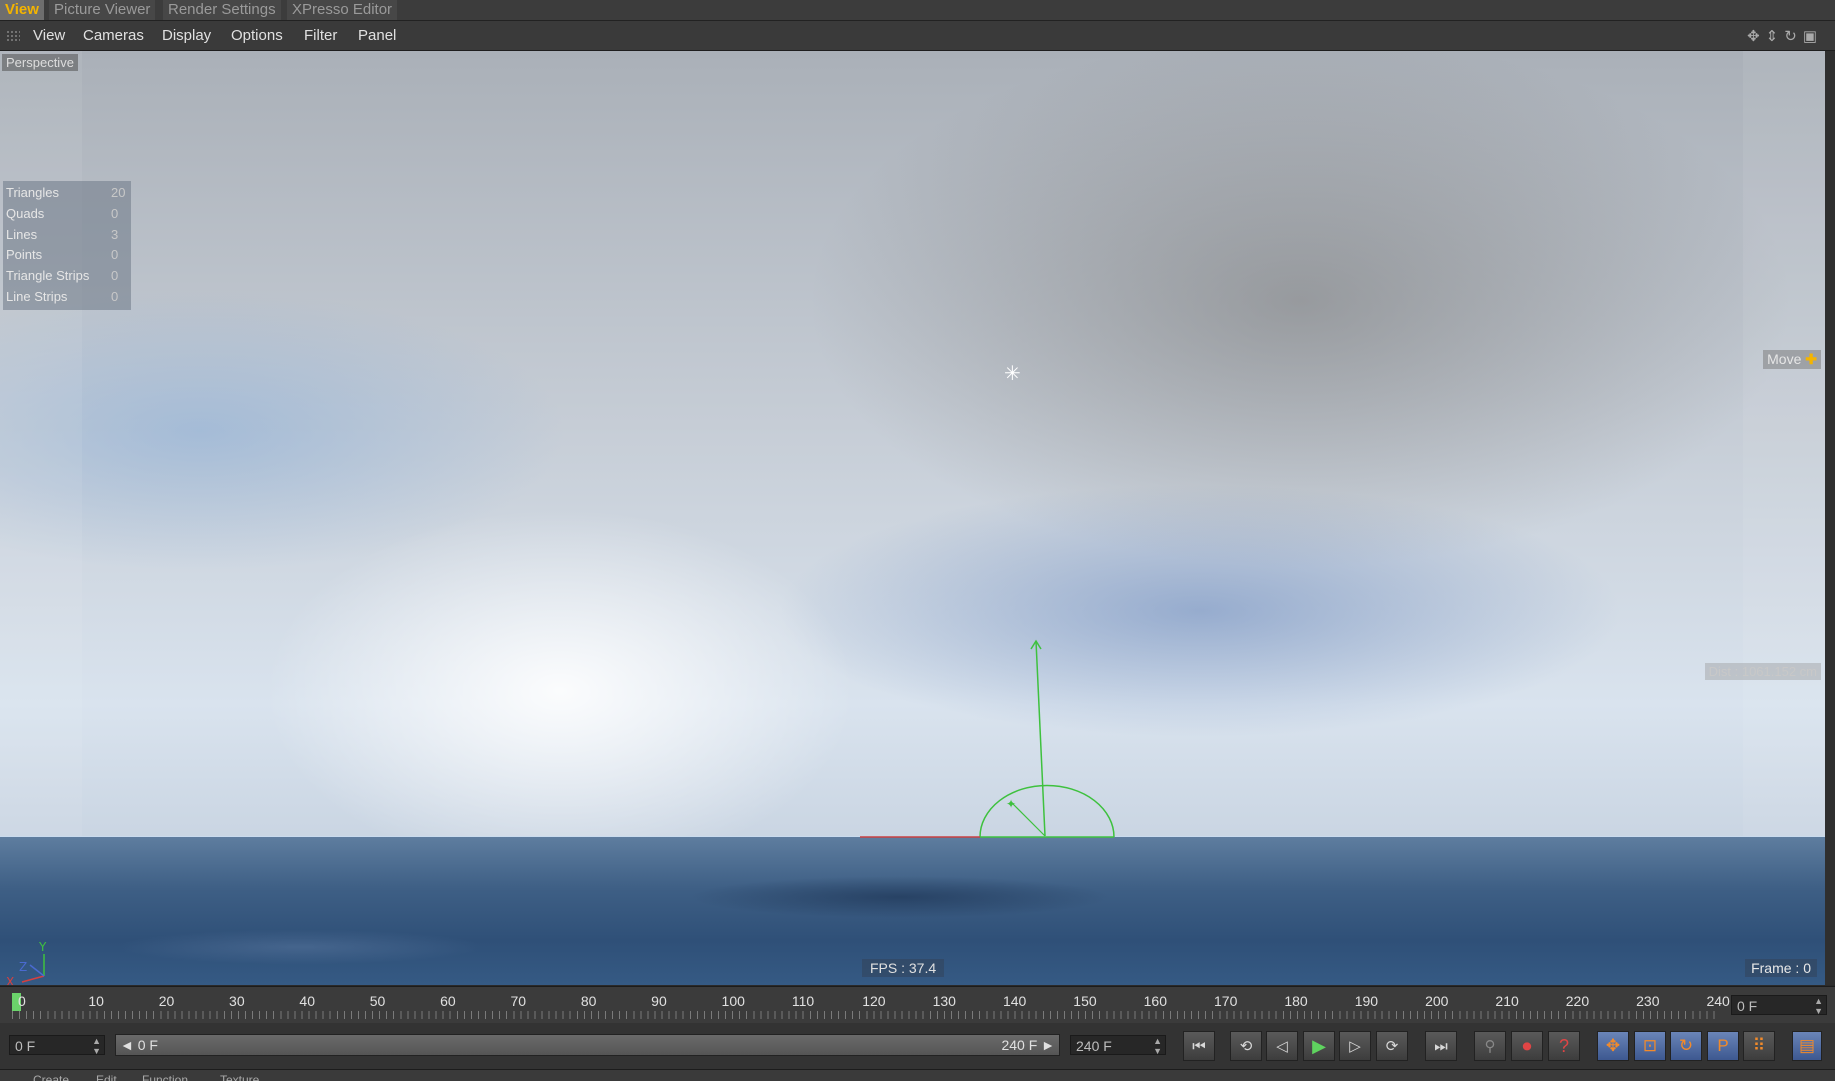 This screenshot has width=1835, height=1081. What do you see at coordinates (10, 980) in the screenshot?
I see `axis-x-label: X` at bounding box center [10, 980].